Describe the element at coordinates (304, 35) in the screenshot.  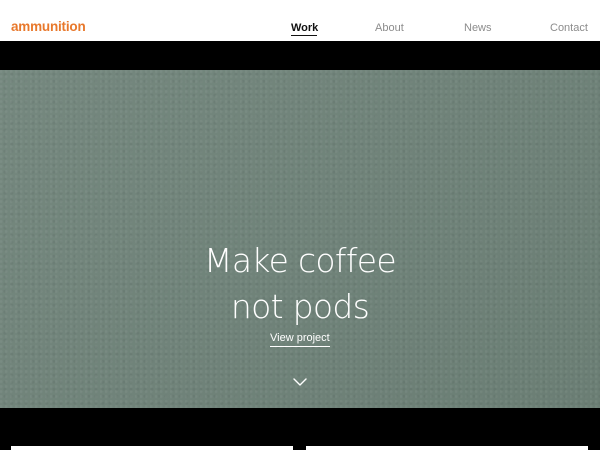
I see `active-nav-underline` at that location.